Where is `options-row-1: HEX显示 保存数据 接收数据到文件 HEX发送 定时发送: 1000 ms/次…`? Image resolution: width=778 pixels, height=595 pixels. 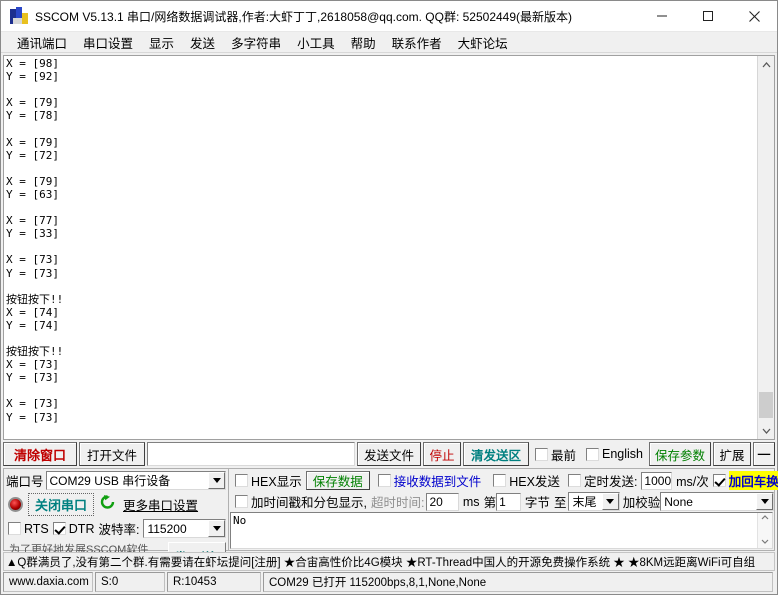
options-row-1: HEX显示 保存数据 接收数据到文件 HEX发送 定时发送: 1000 ms/次… is located at coordinates (503, 479).